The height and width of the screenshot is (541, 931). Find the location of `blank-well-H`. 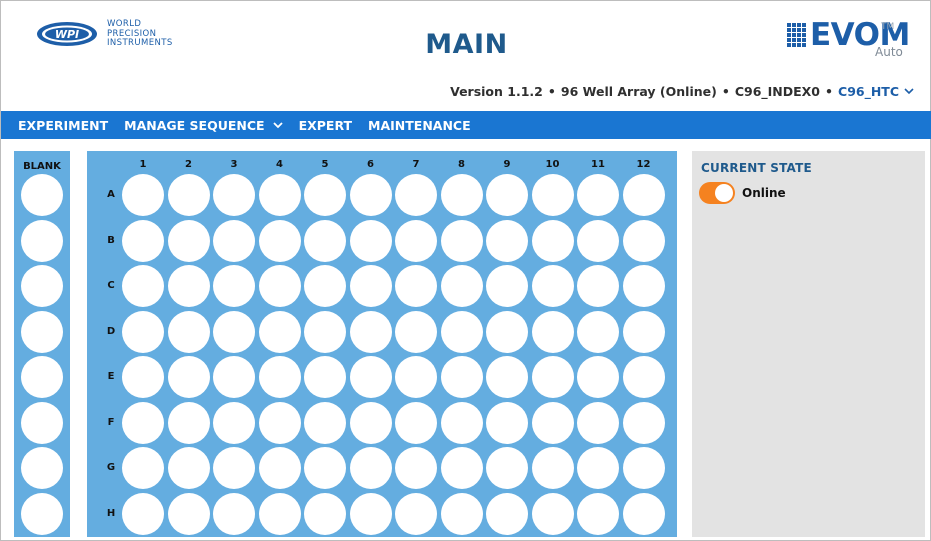

blank-well-H is located at coordinates (42, 513).